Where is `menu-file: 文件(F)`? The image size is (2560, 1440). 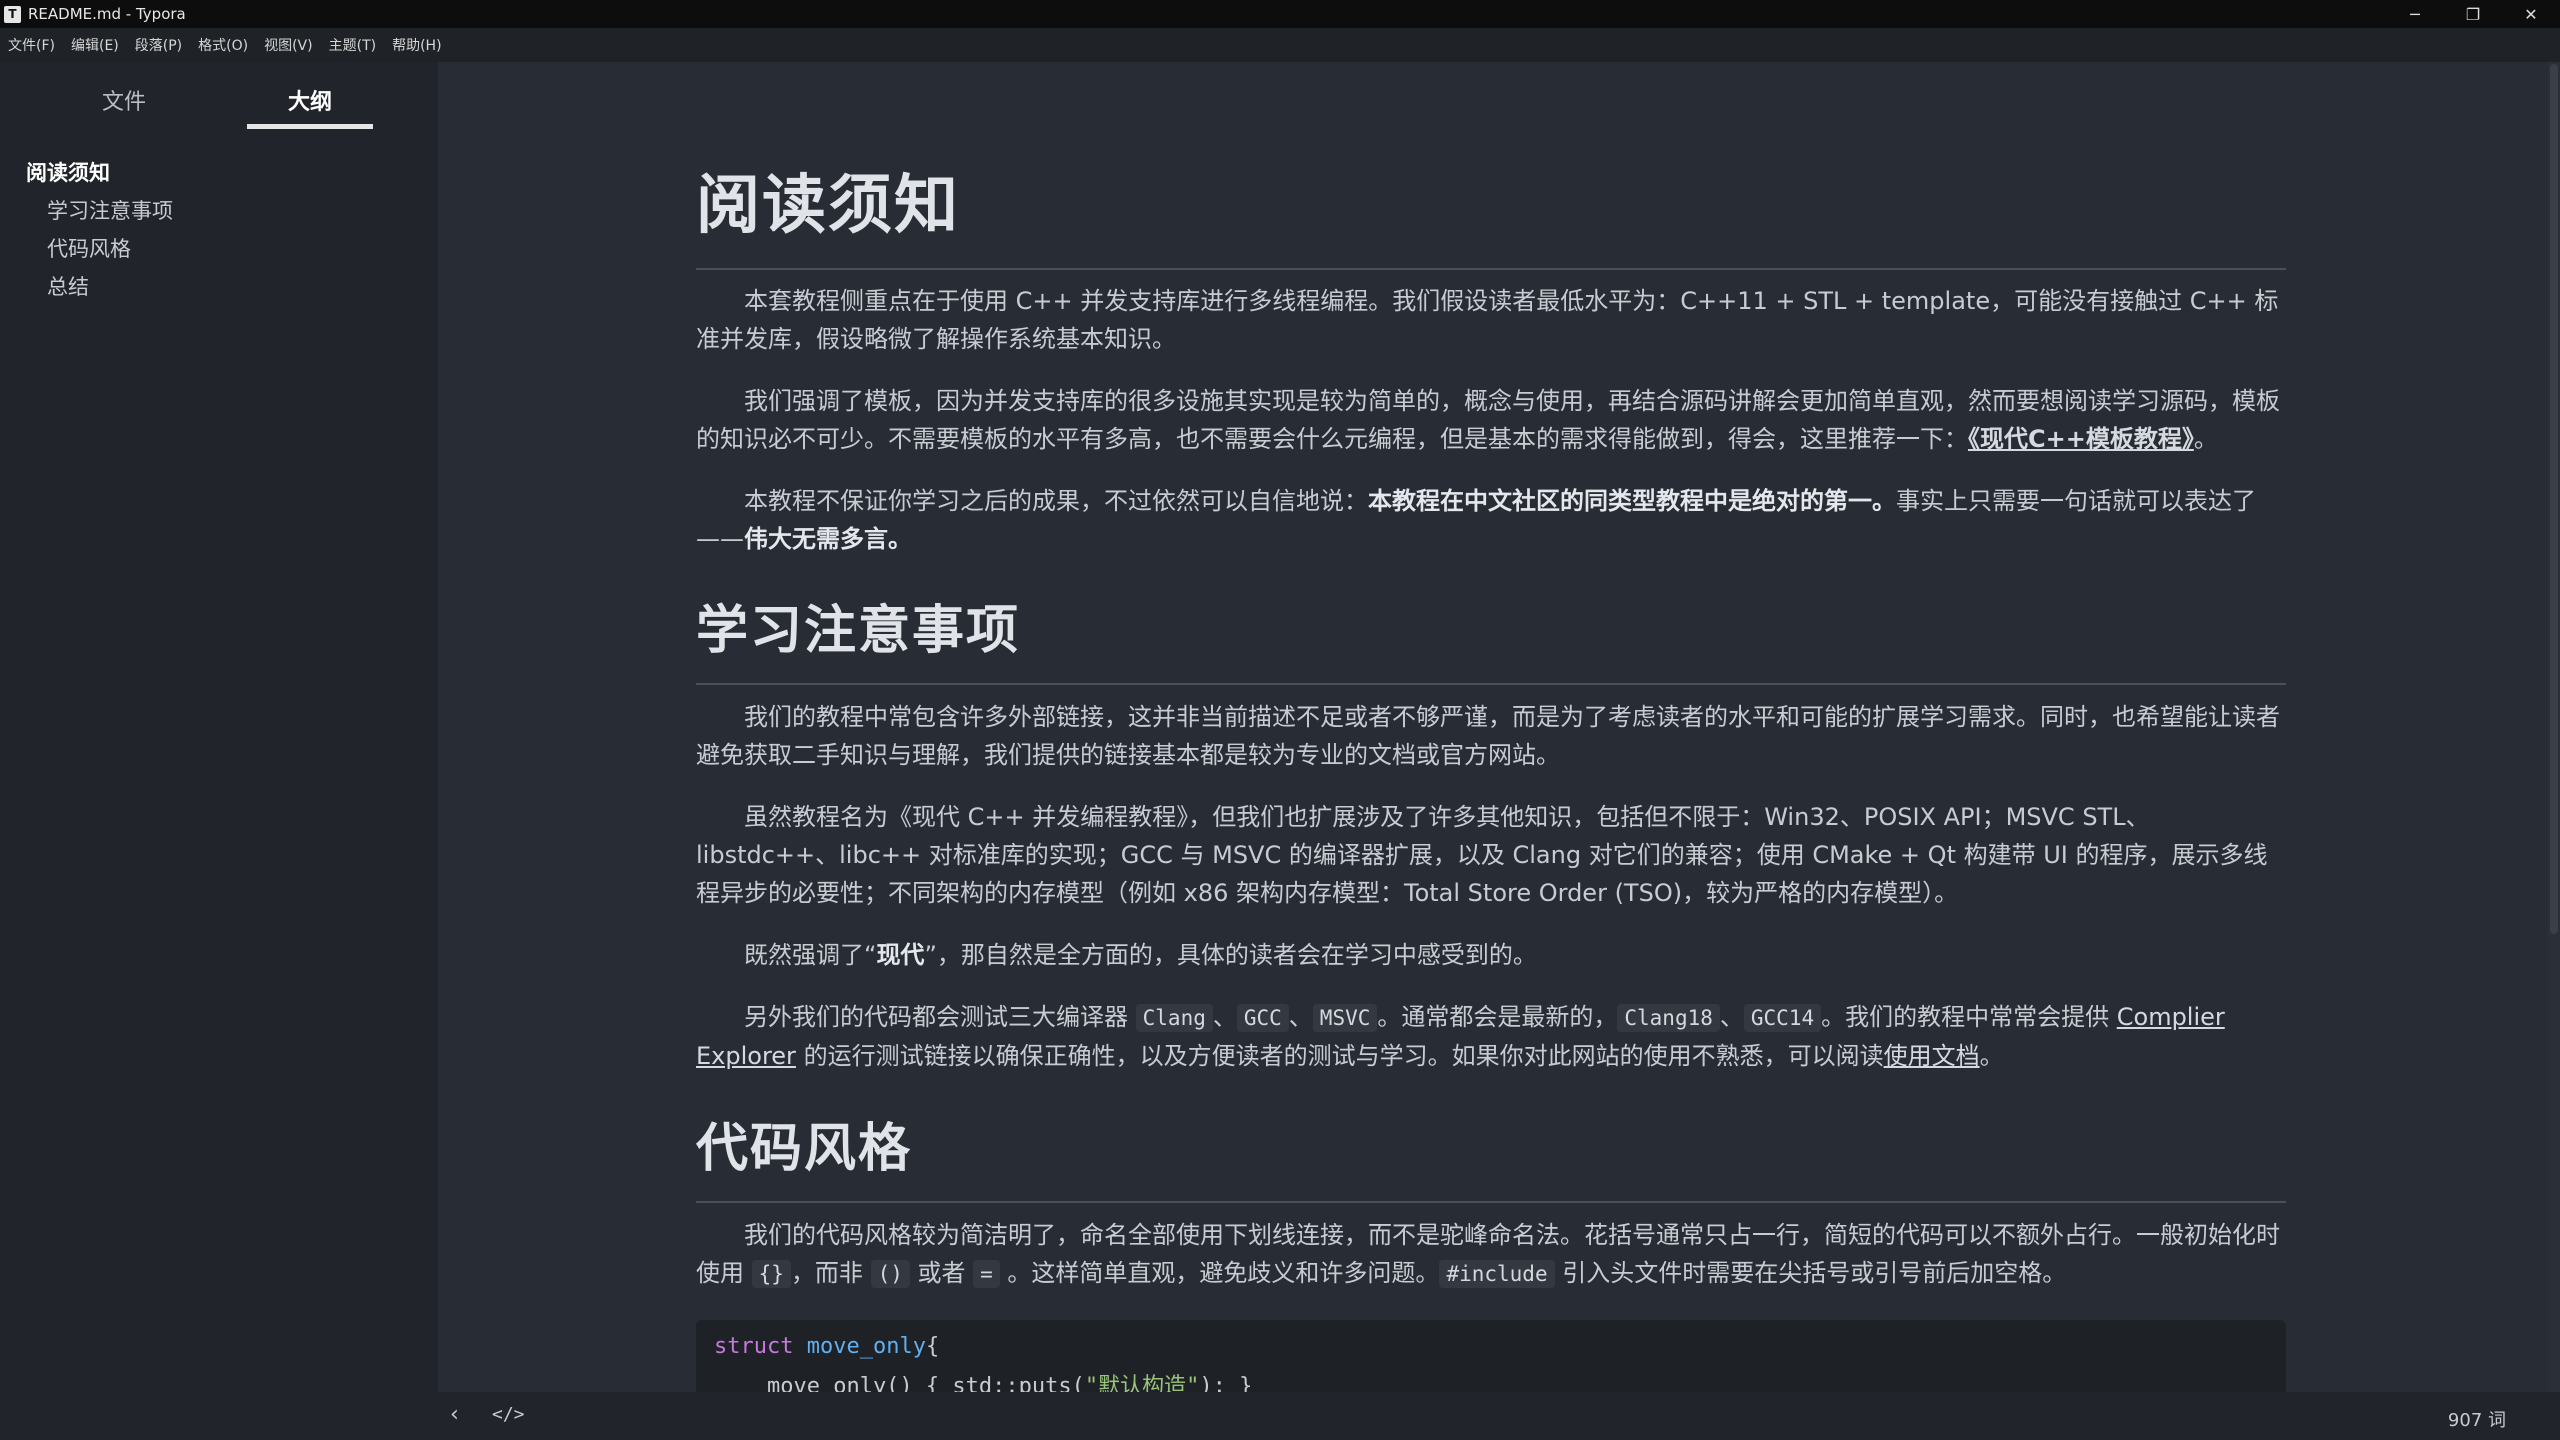 menu-file: 文件(F) is located at coordinates (31, 45).